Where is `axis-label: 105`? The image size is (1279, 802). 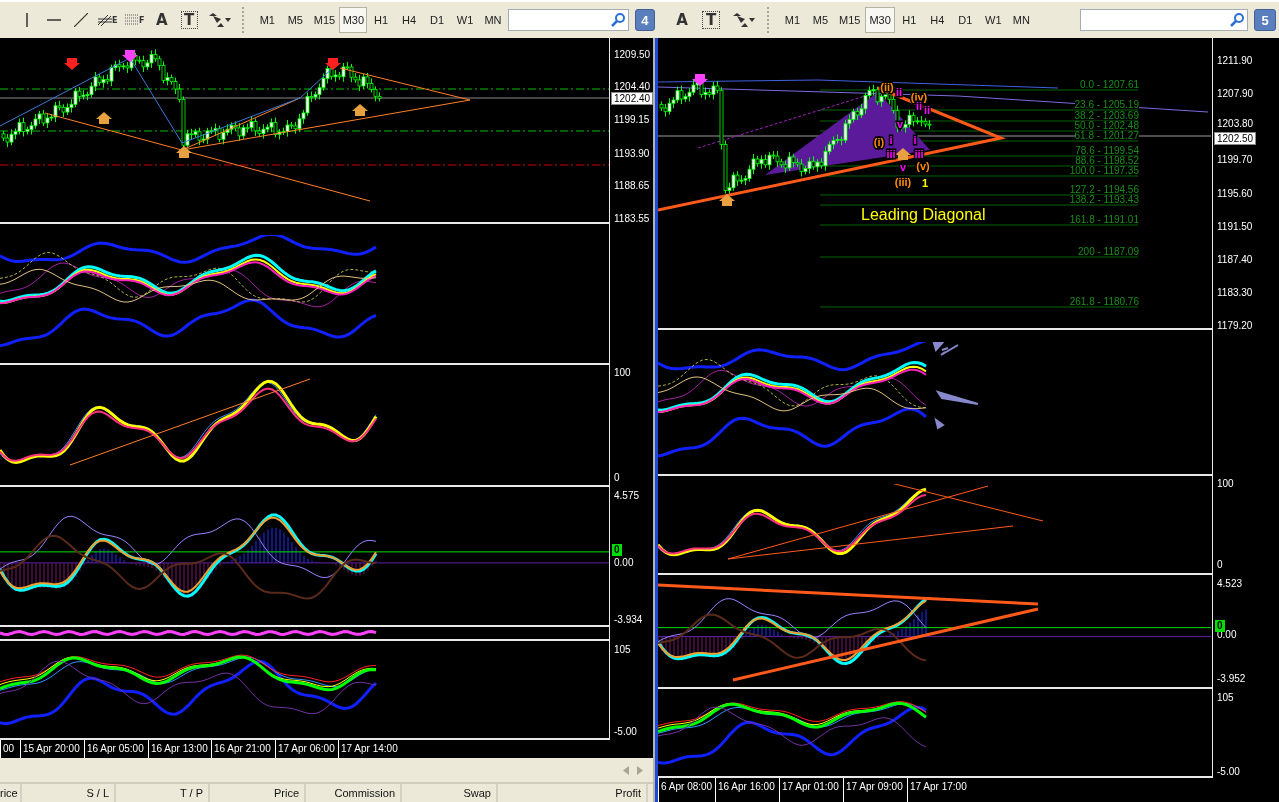
axis-label: 105 is located at coordinates (1225, 697).